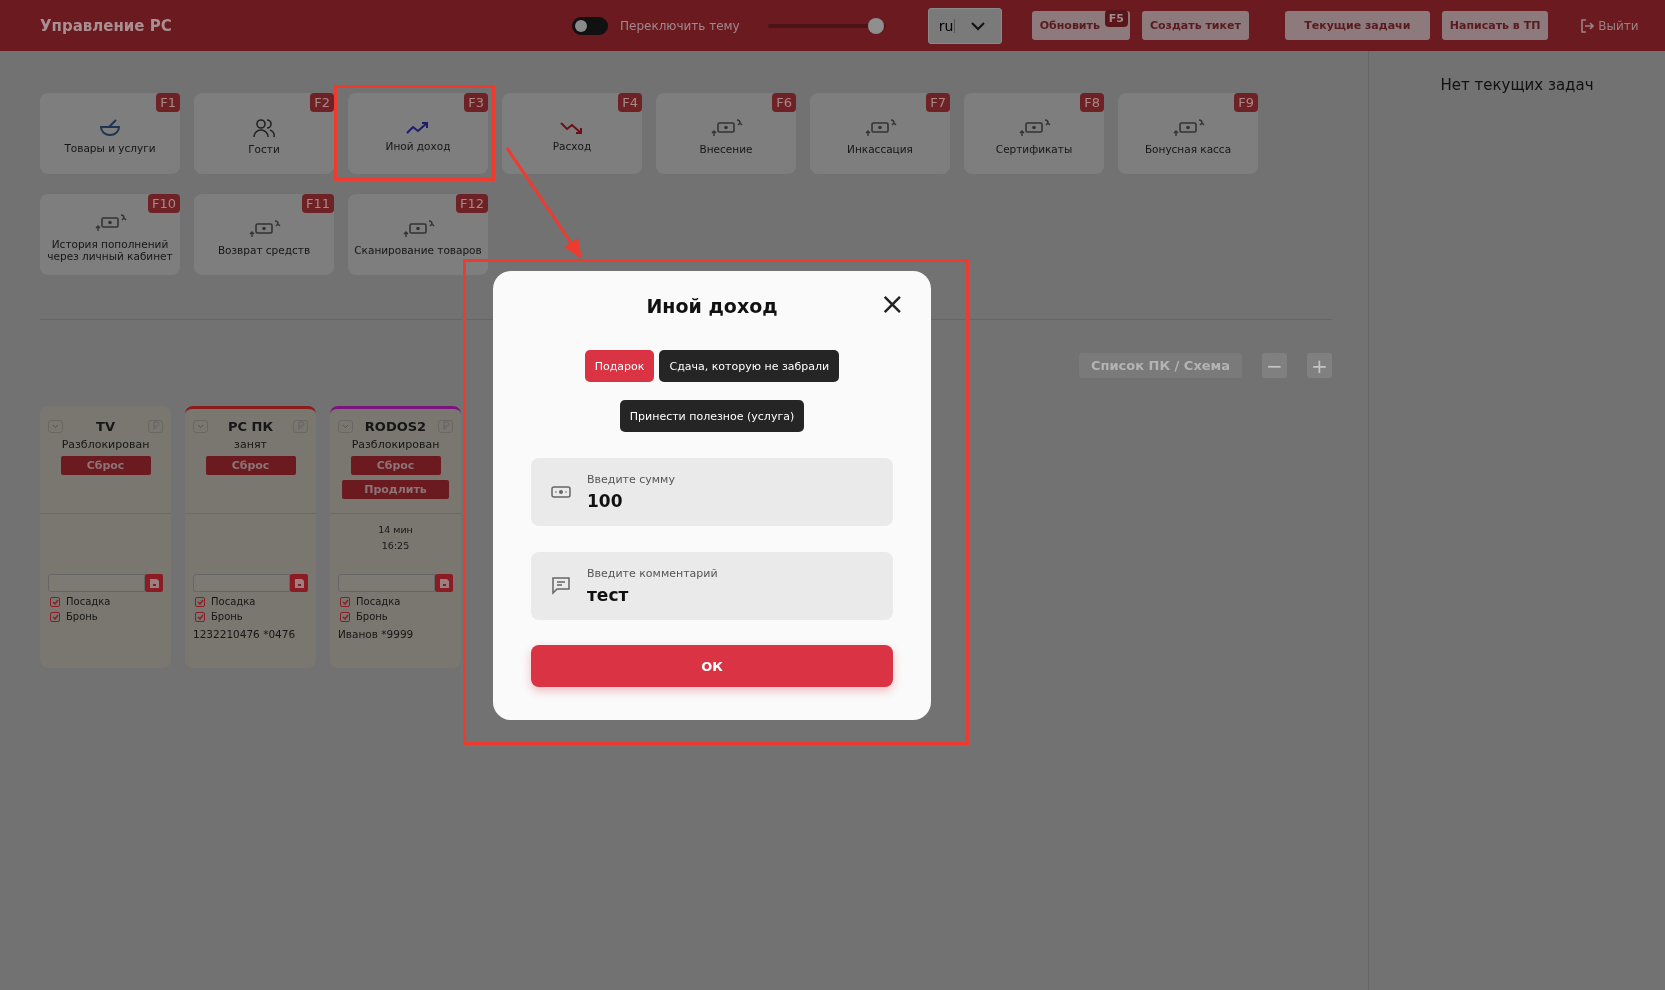 This screenshot has height=990, width=1665. Describe the element at coordinates (418, 250) in the screenshot. I see `tile-label: Сканирование товаров` at that location.